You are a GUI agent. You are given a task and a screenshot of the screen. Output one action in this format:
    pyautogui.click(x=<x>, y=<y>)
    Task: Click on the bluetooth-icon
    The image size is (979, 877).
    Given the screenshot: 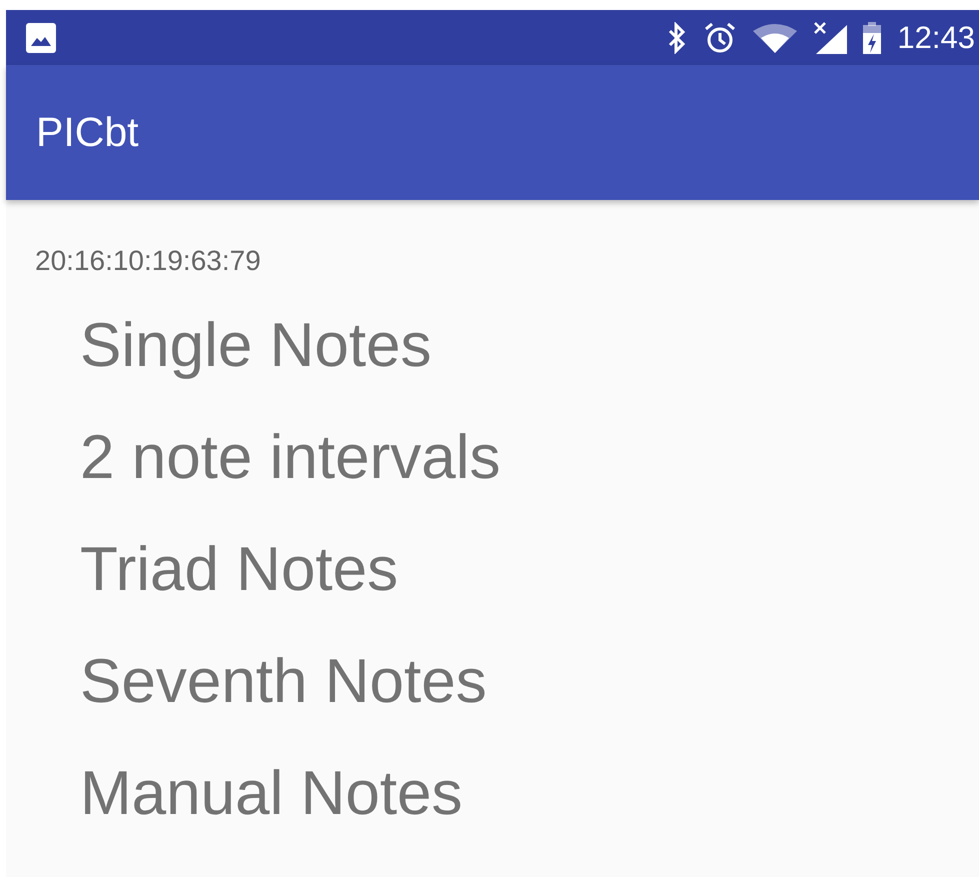 What is the action you would take?
    pyautogui.click(x=677, y=38)
    